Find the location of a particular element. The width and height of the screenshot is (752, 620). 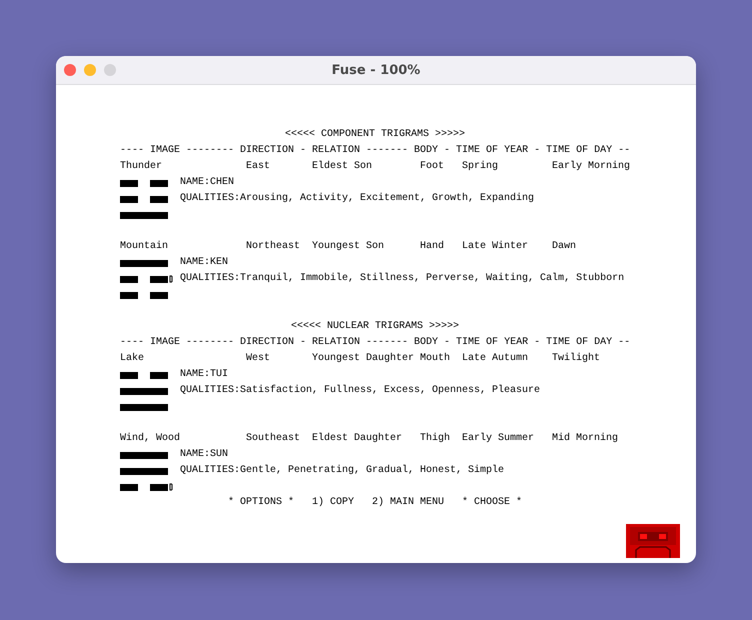

menu-option: * CHOOSE * is located at coordinates (492, 503).